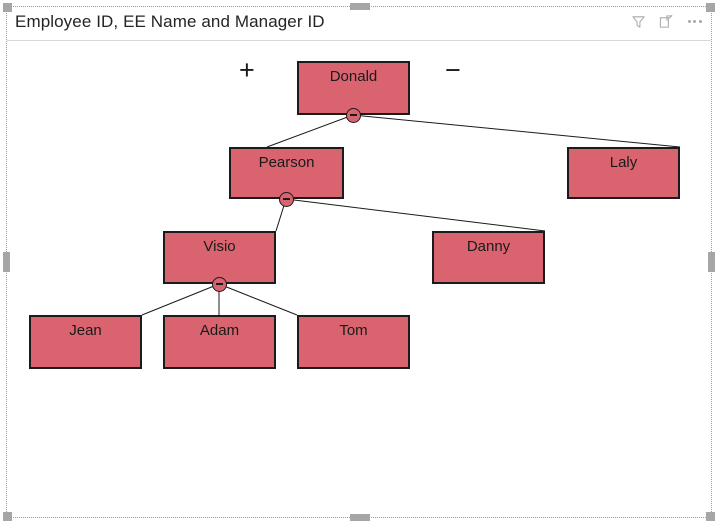 The image size is (718, 524). Describe the element at coordinates (359, 24) in the screenshot. I see `visual-header: Employee ID, EE Name and Manager ID` at that location.